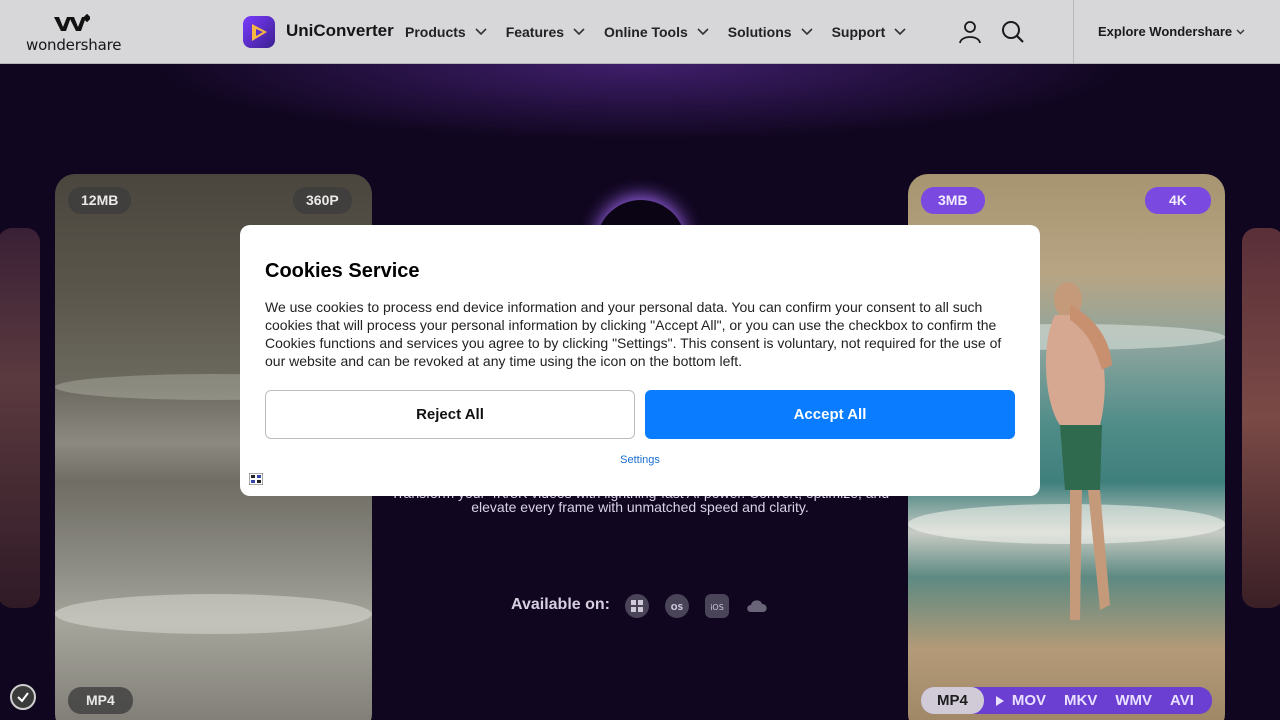  I want to click on svg-text: OS, so click(677, 607).